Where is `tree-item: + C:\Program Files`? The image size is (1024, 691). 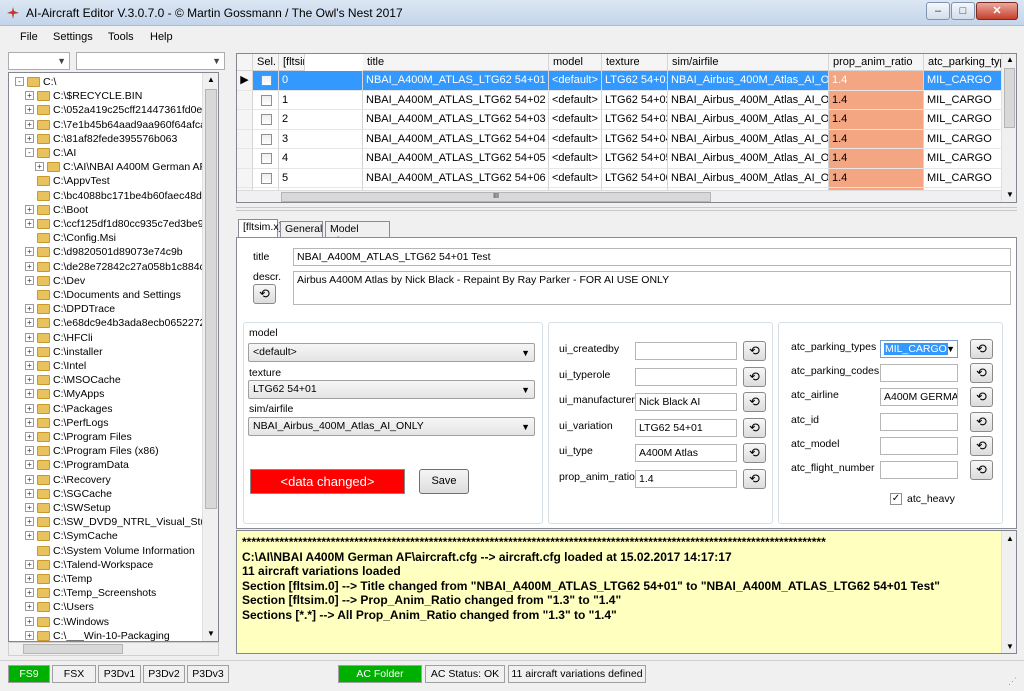 tree-item: + C:\Program Files is located at coordinates (105, 437).